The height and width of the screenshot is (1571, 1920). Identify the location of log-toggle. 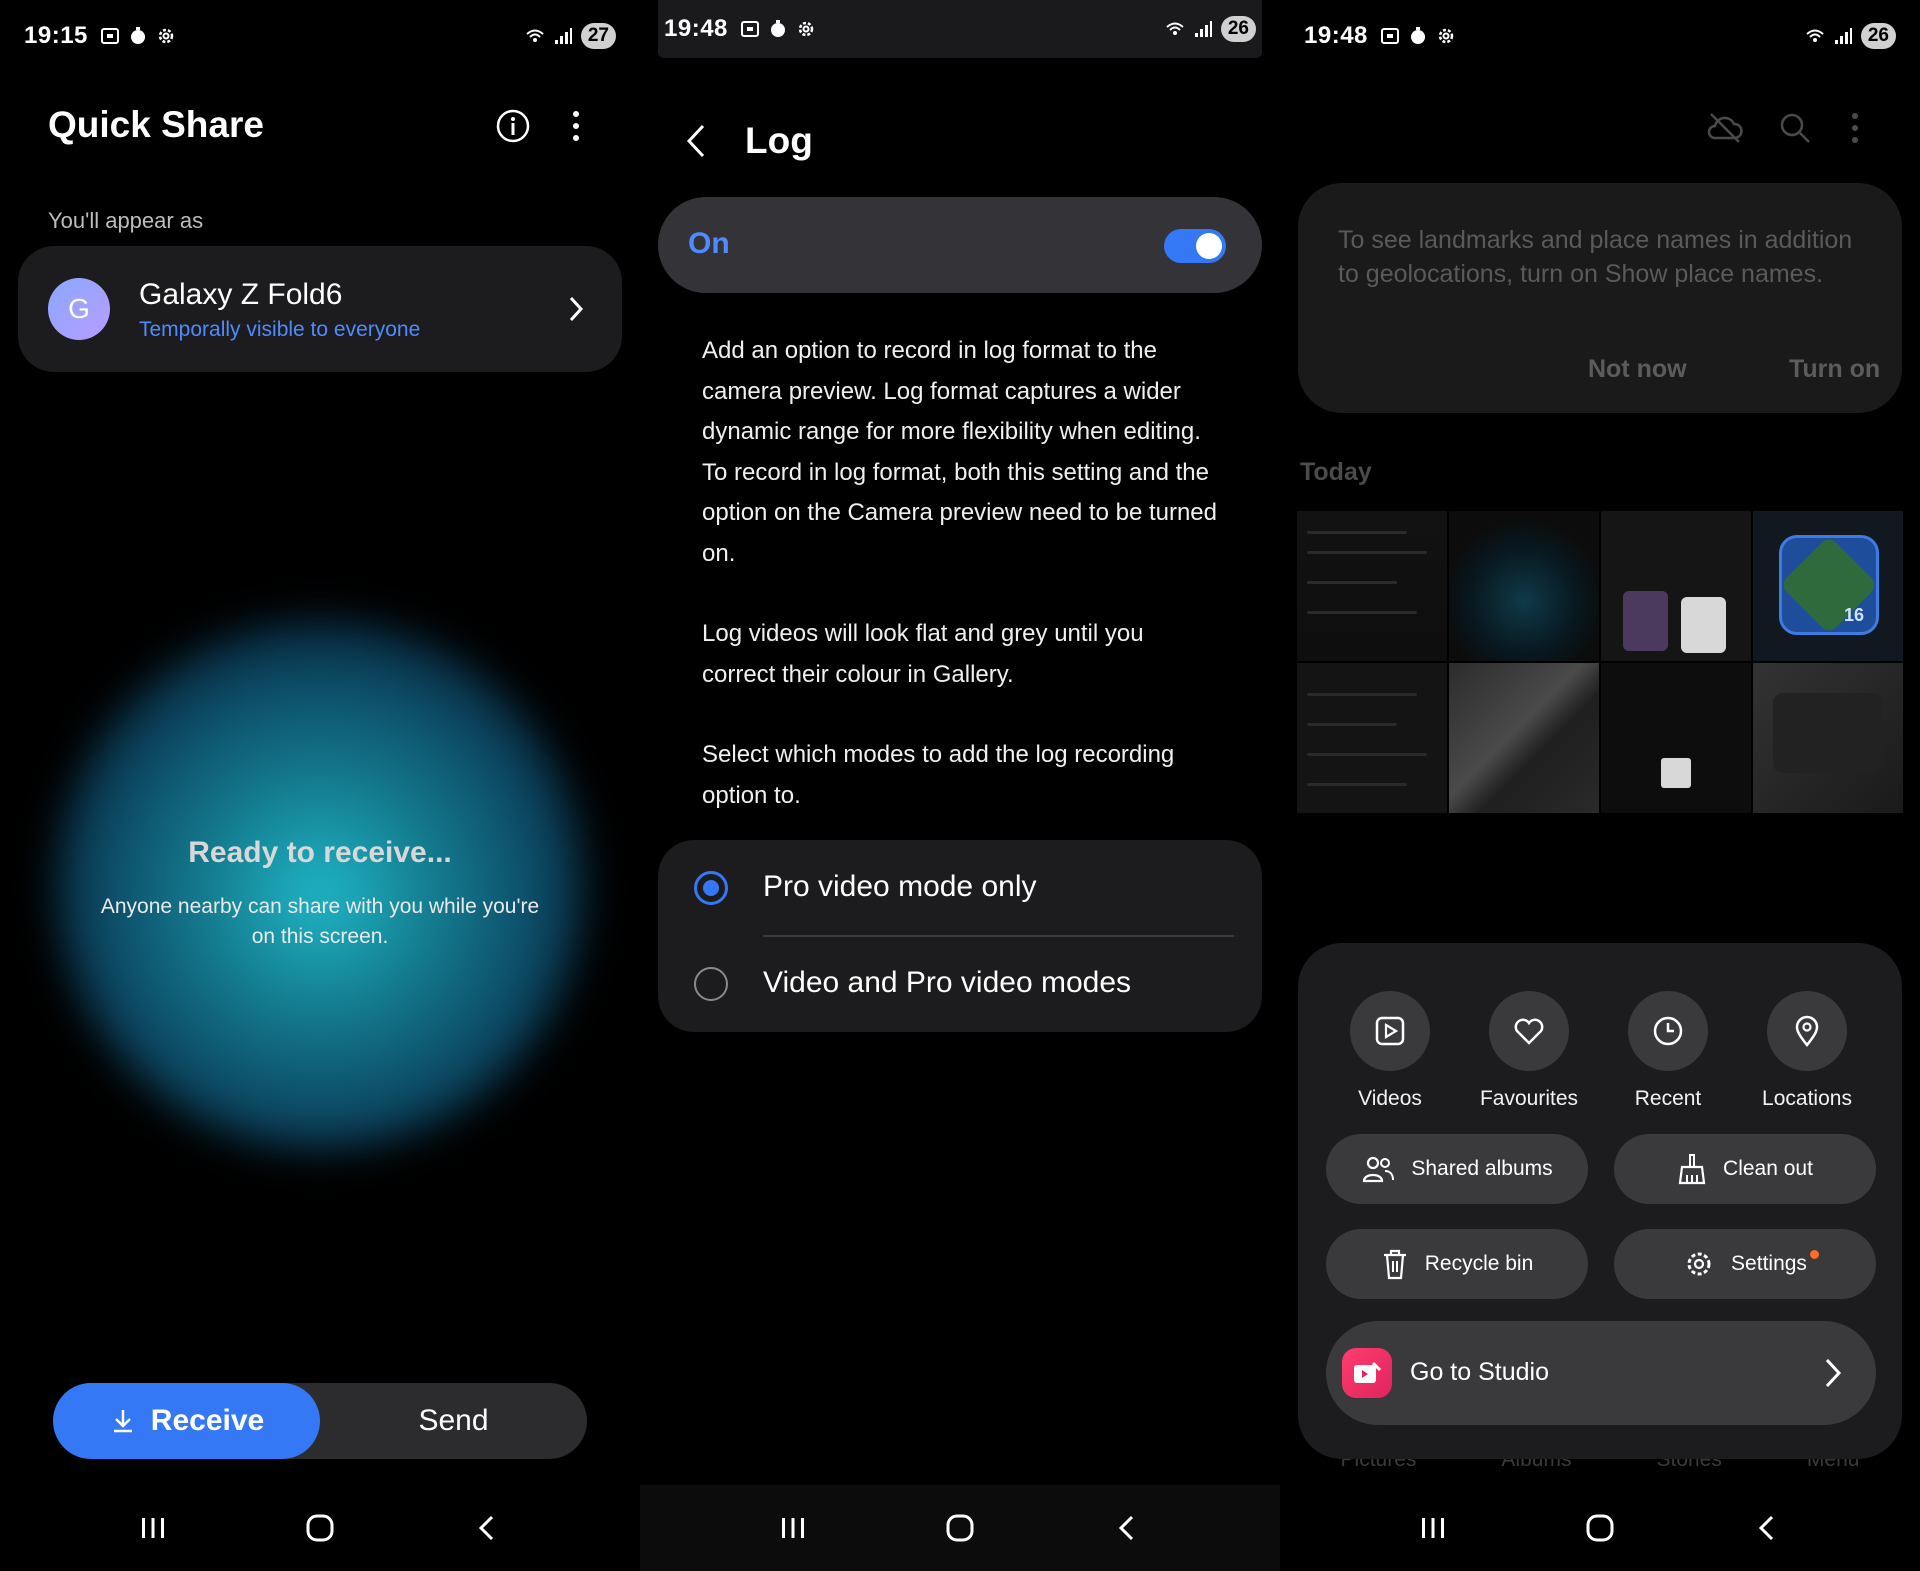
(1195, 246).